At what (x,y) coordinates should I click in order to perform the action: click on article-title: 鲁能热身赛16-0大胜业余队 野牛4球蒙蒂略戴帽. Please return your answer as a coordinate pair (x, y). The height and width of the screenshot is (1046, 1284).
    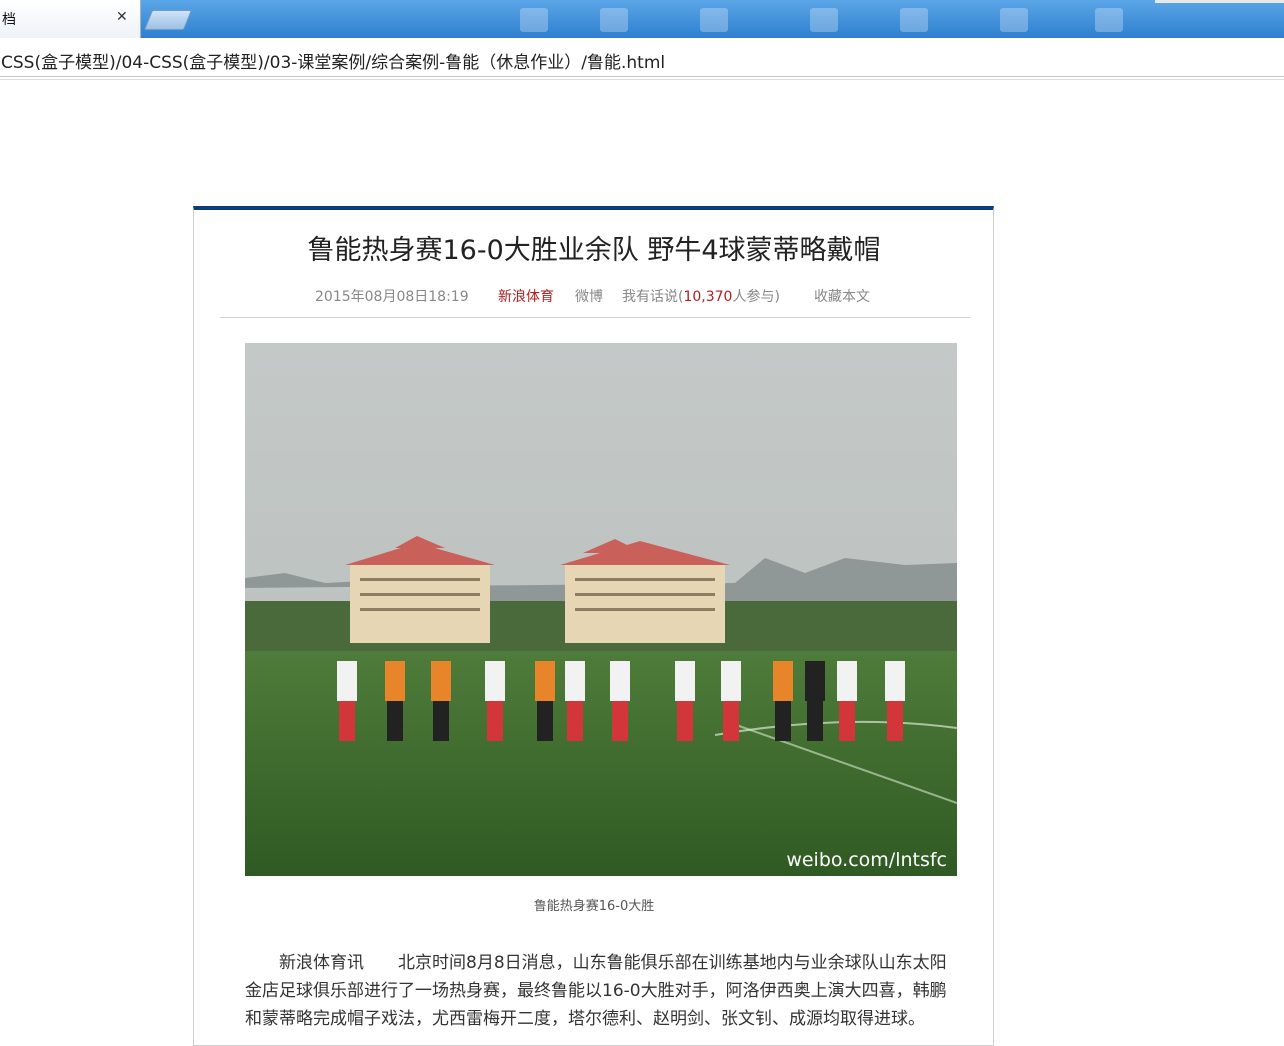
    Looking at the image, I should click on (594, 250).